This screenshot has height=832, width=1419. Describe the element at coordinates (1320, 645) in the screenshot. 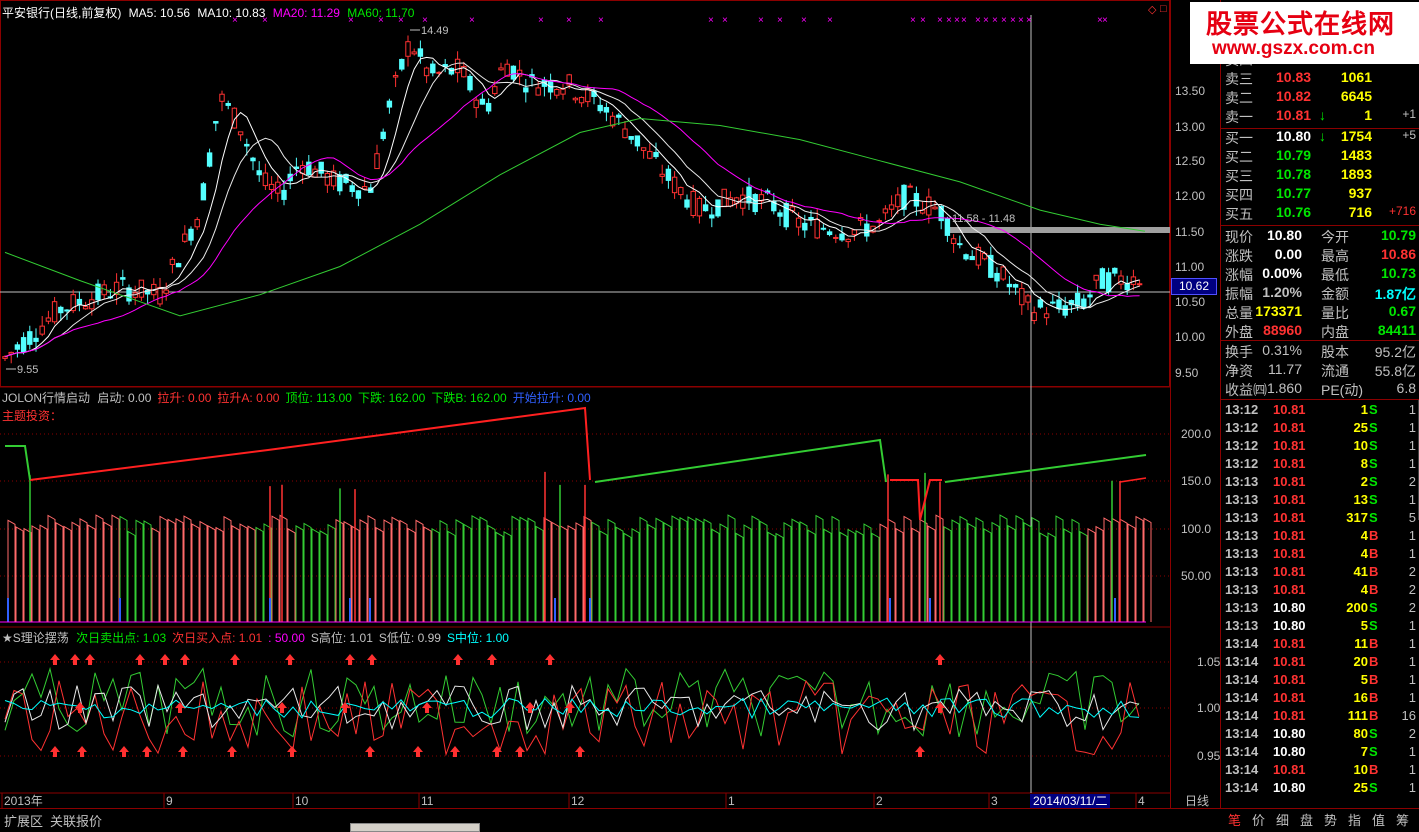

I see `tick-row: 13:14 10.81 11 B 1` at that location.